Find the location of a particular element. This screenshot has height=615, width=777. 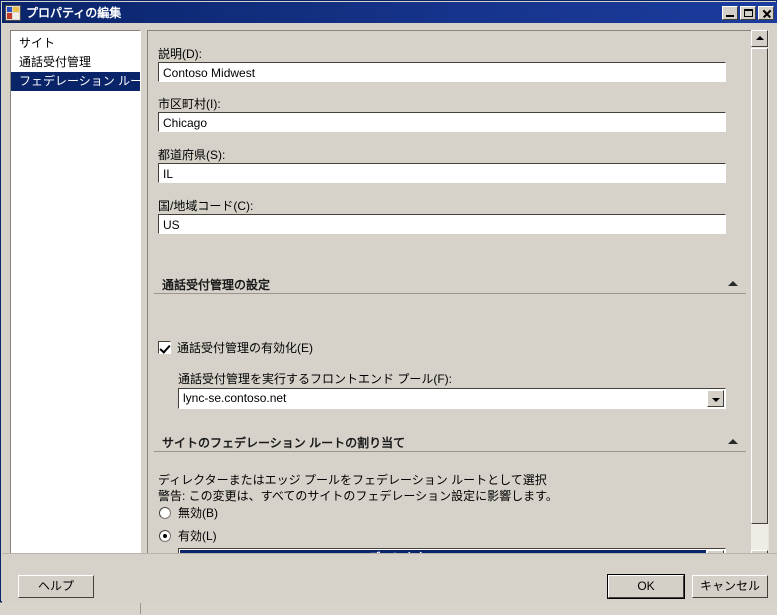

cac-frontend-pool-value: lync-se.contoso.net is located at coordinates (235, 398).